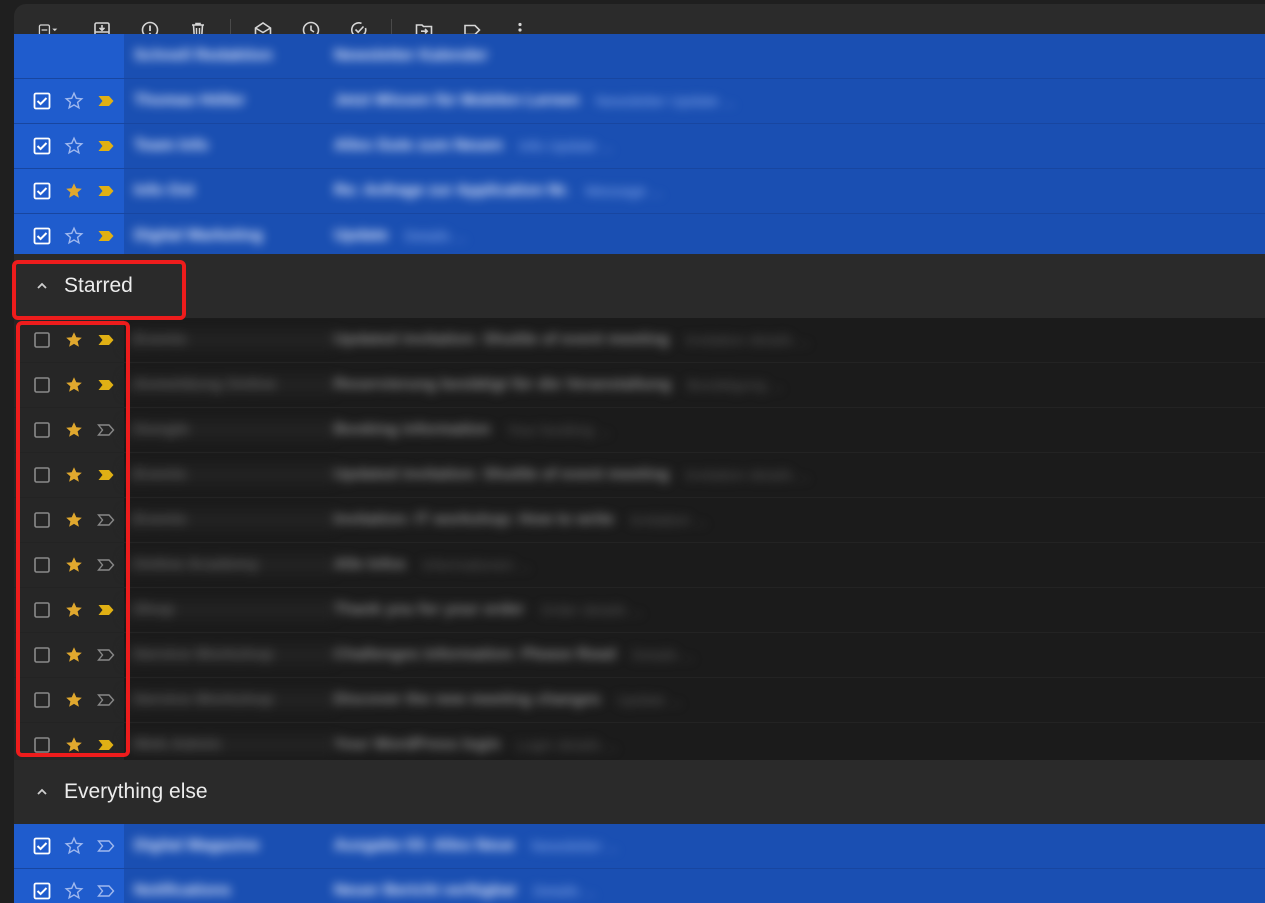  Describe the element at coordinates (639, 56) in the screenshot. I see `email-row: Schnell Redaktion Newsletter Kalender` at that location.